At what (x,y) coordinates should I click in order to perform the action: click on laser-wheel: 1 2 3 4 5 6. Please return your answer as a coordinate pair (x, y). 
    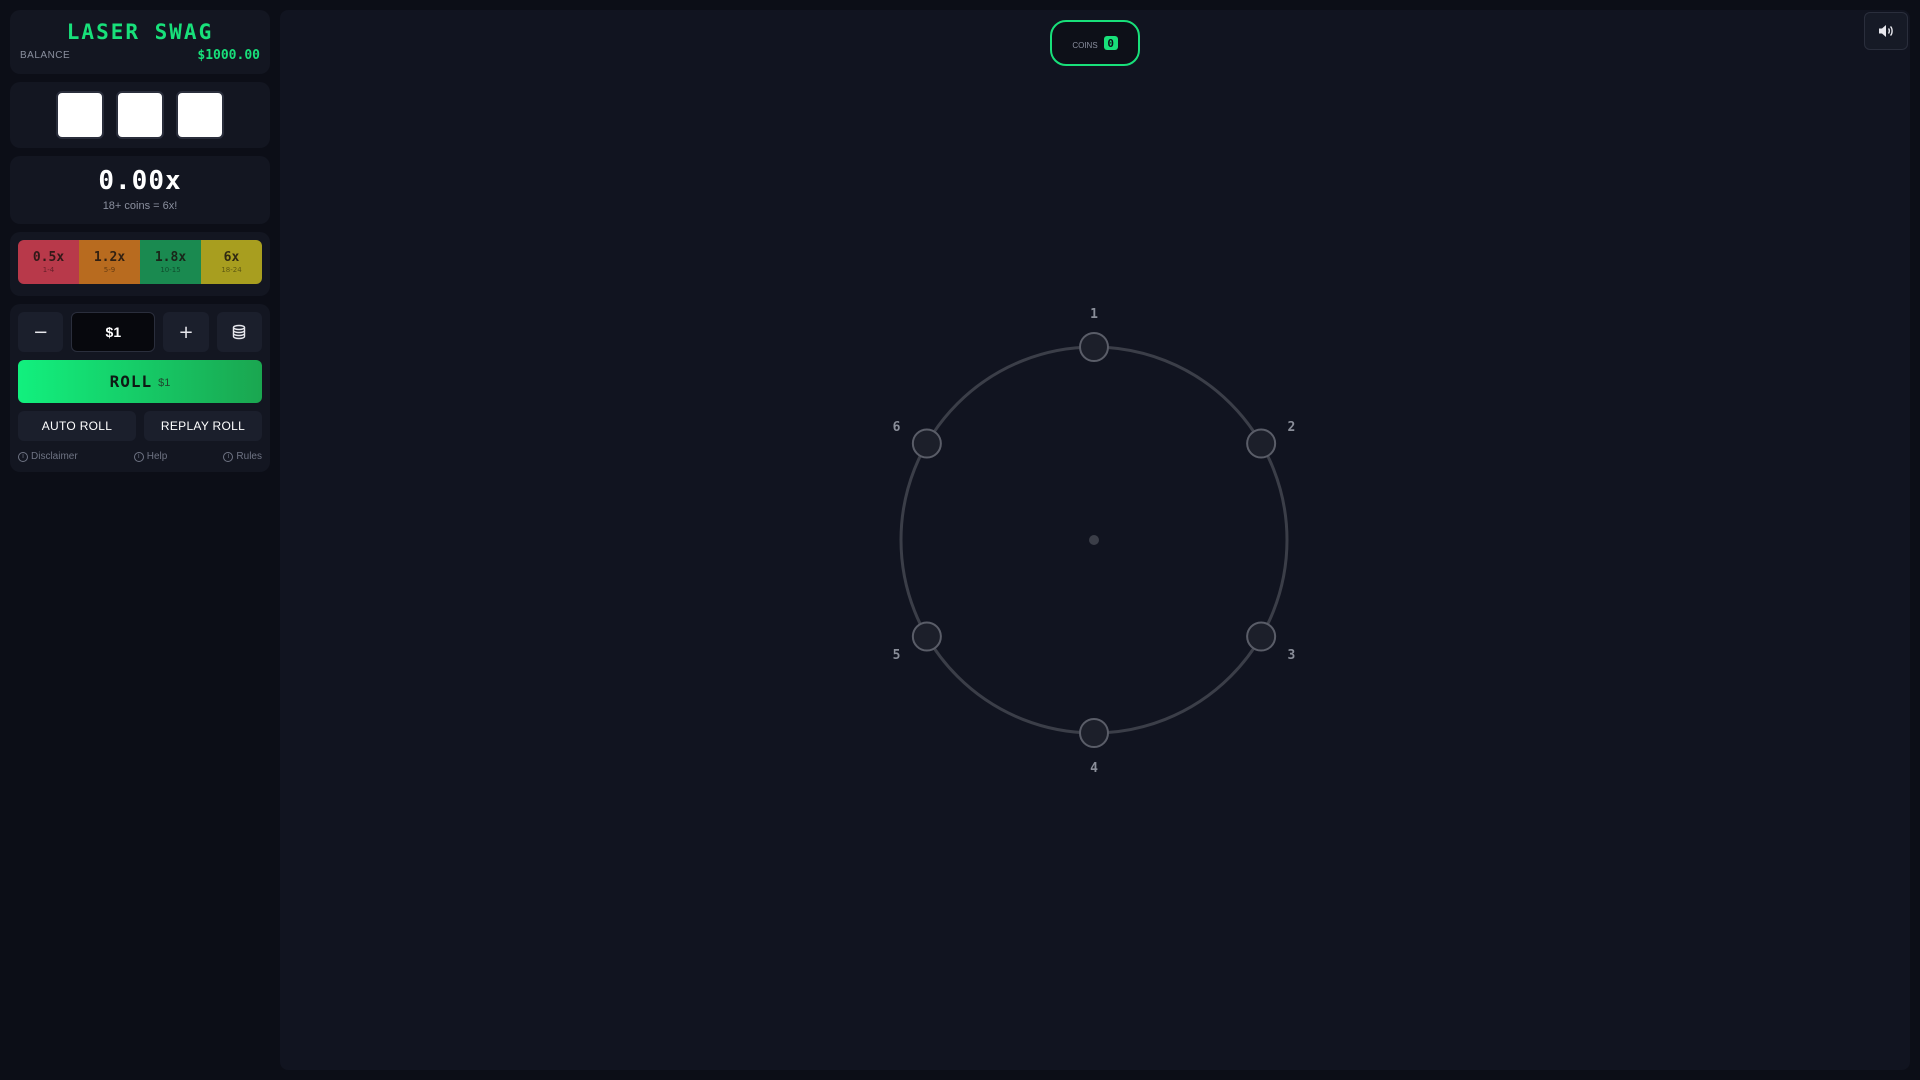
    Looking at the image, I should click on (1094, 541).